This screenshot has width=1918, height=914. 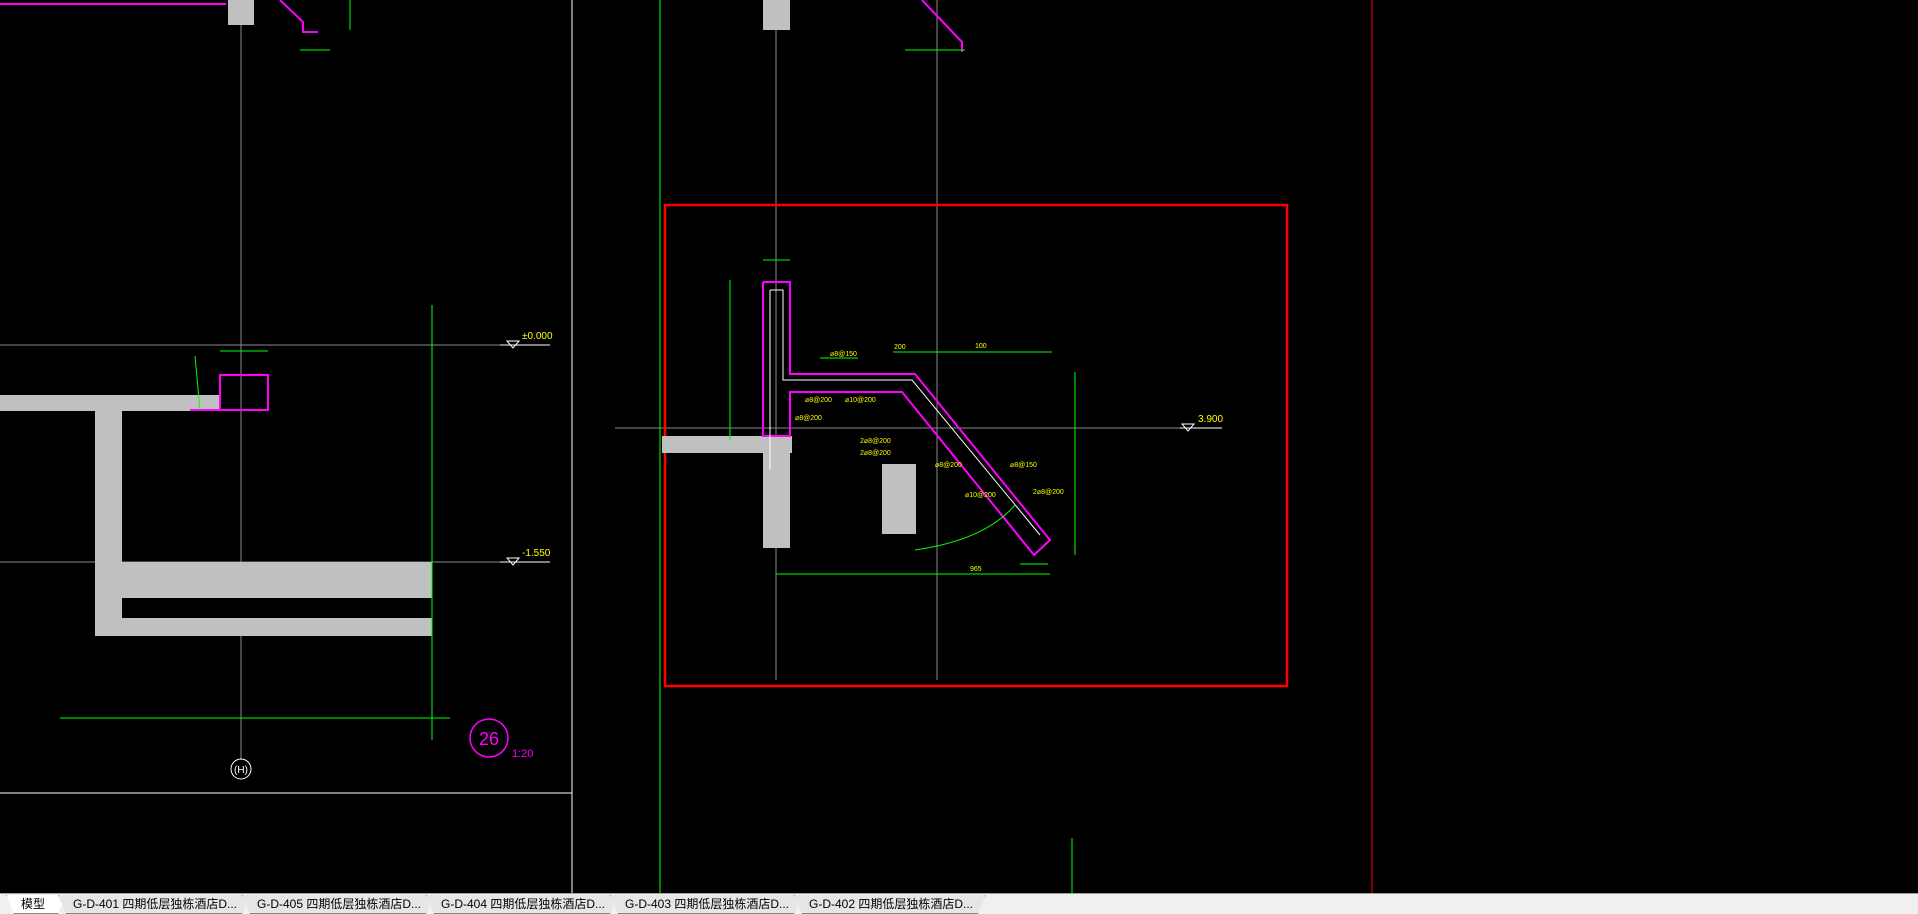 What do you see at coordinates (537, 336) in the screenshot?
I see `level-label-top: ±0.000` at bounding box center [537, 336].